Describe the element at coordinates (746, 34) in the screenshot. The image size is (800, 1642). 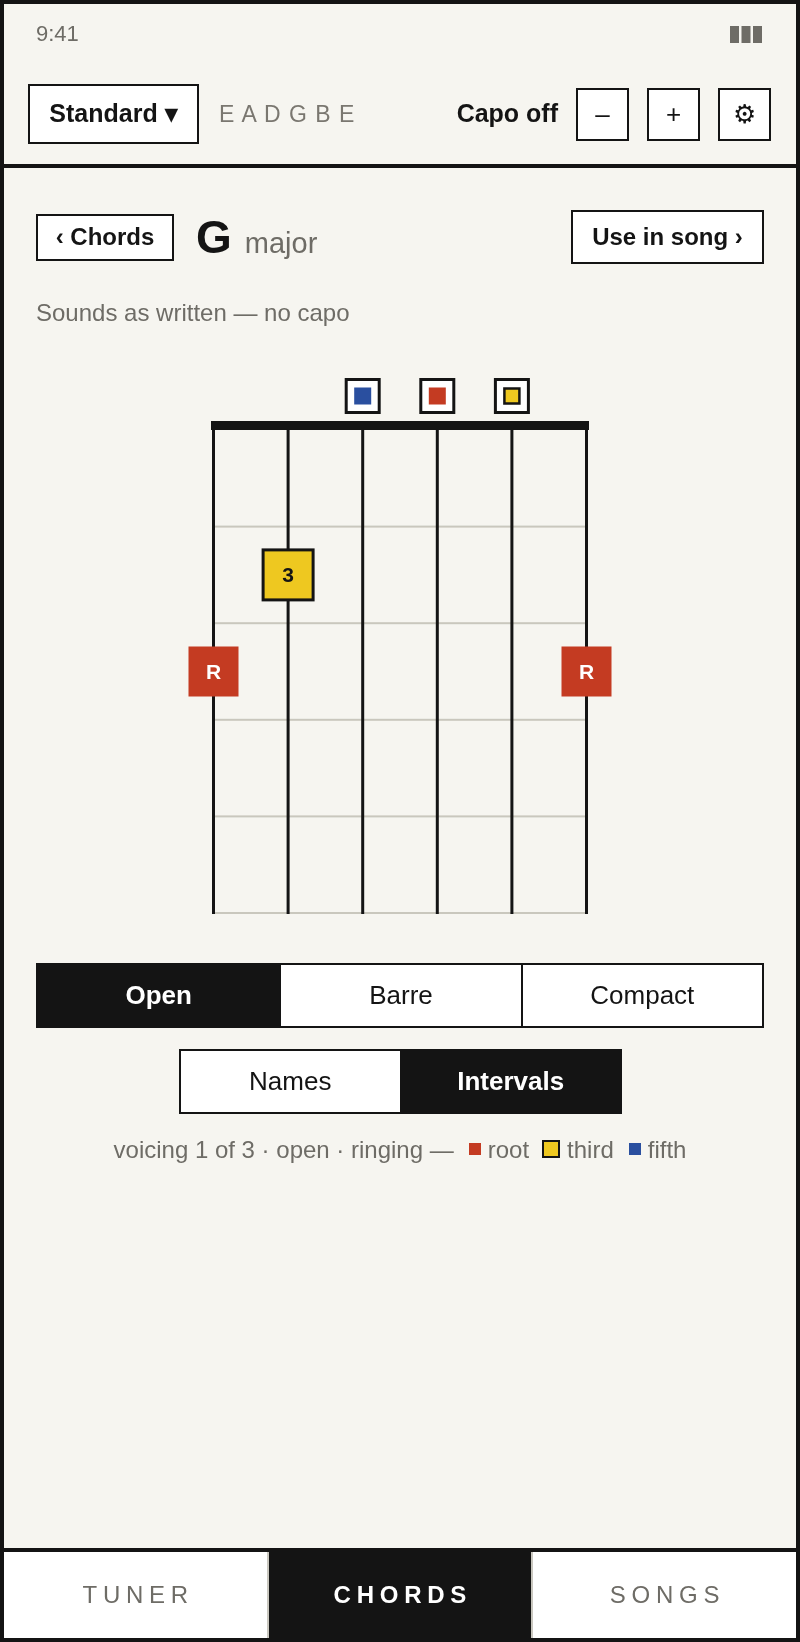
I see `battery-icon` at that location.